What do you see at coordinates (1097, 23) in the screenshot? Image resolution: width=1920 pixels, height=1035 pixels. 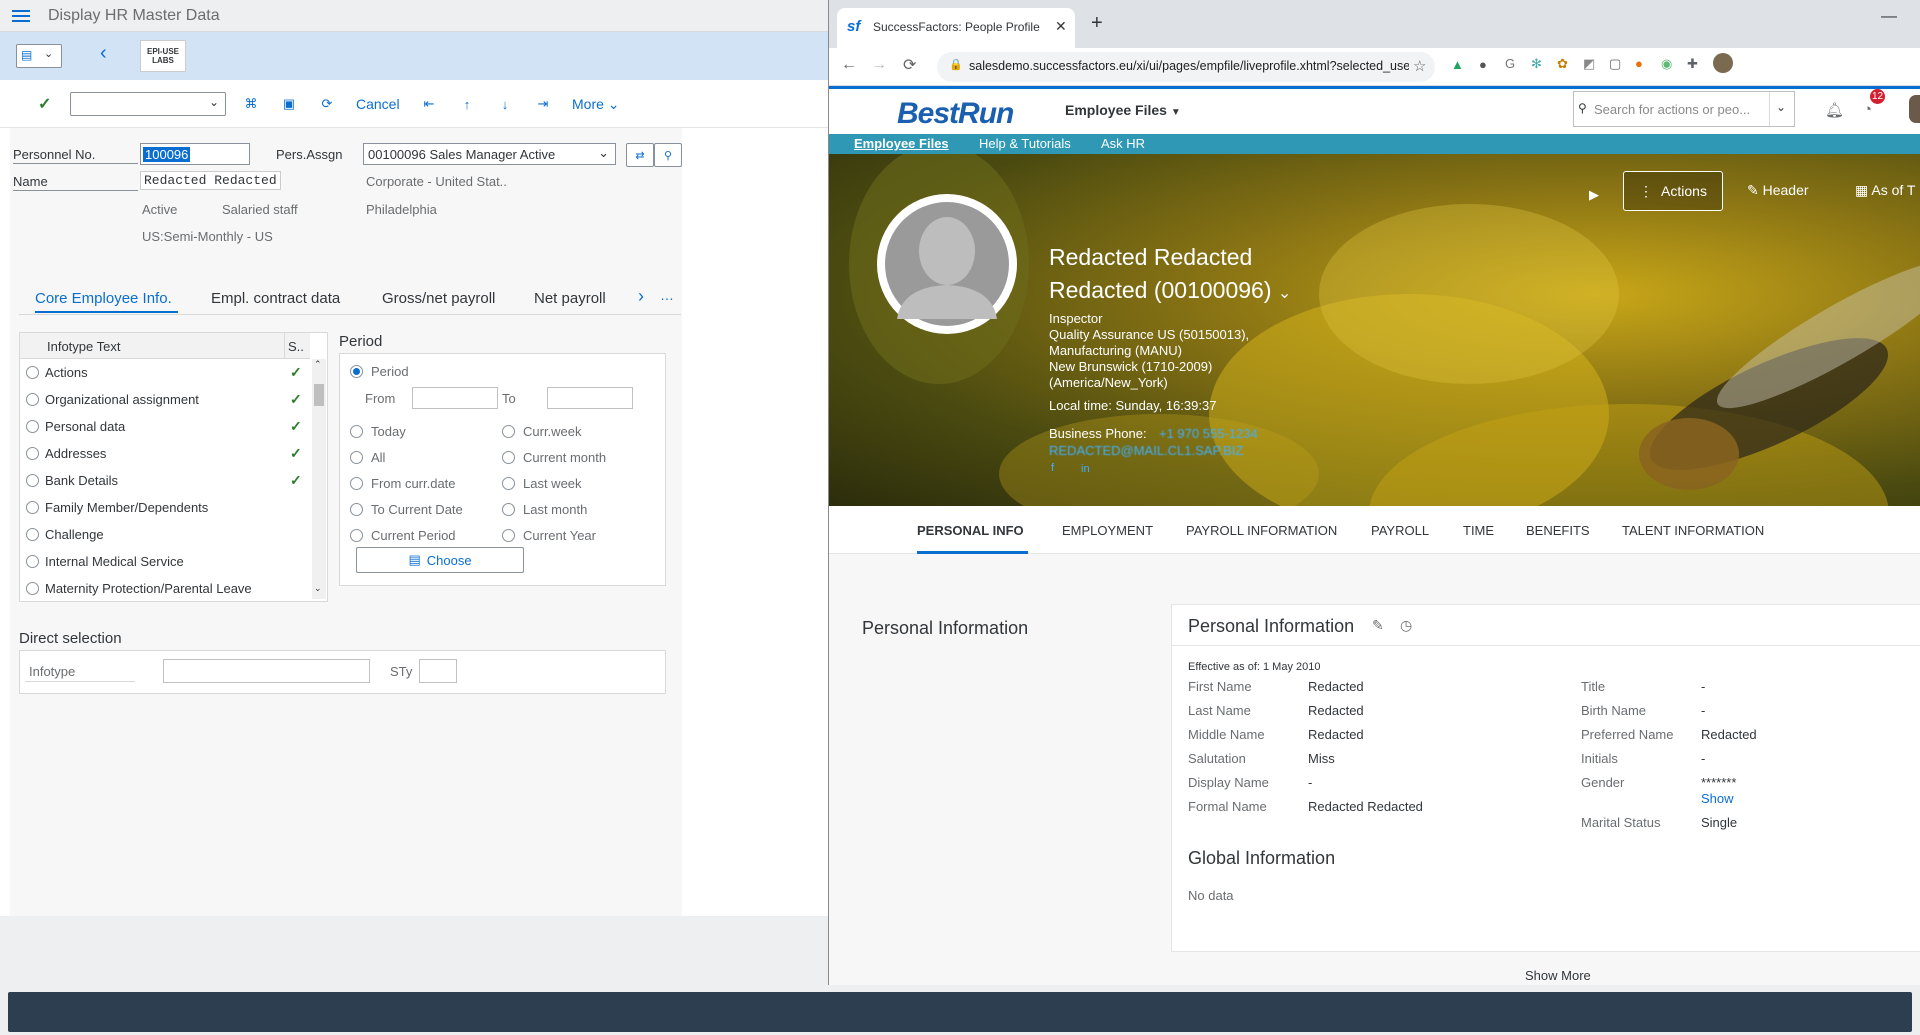 I see `new-tab-icon: +` at bounding box center [1097, 23].